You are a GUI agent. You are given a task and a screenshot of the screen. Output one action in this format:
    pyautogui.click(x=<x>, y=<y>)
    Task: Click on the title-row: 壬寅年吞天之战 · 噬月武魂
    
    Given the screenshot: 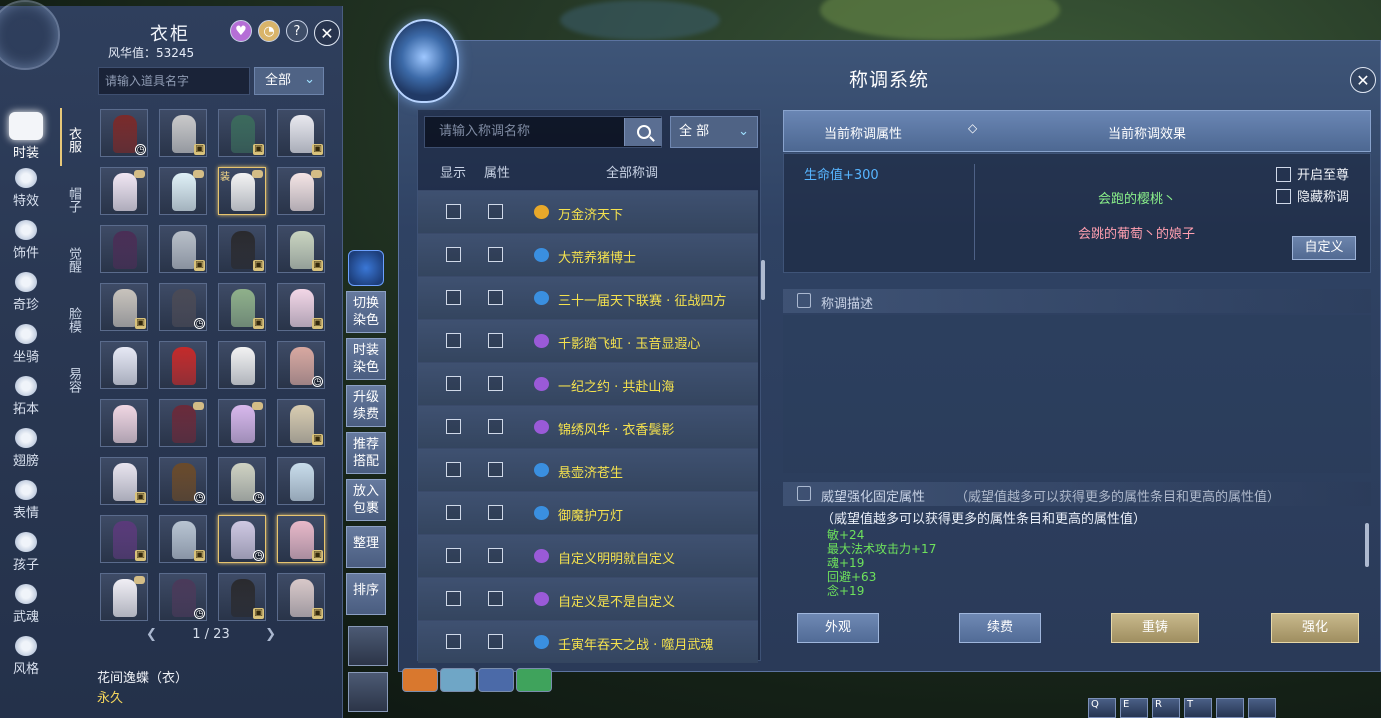 What is the action you would take?
    pyautogui.click(x=588, y=641)
    